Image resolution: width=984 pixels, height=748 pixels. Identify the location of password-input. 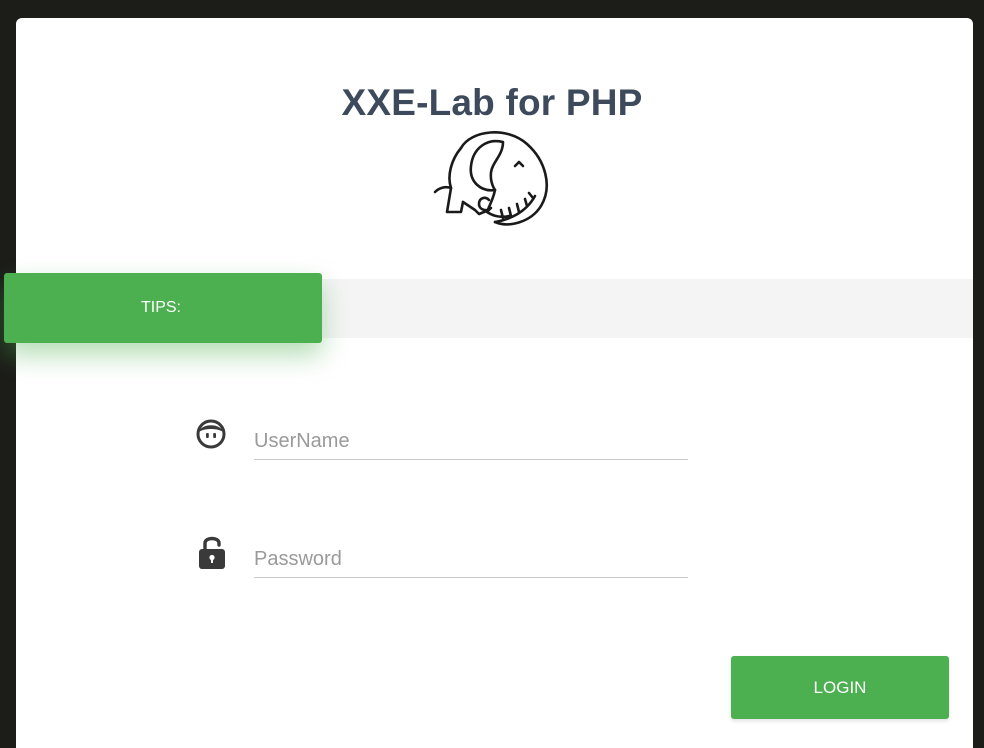
(471, 559).